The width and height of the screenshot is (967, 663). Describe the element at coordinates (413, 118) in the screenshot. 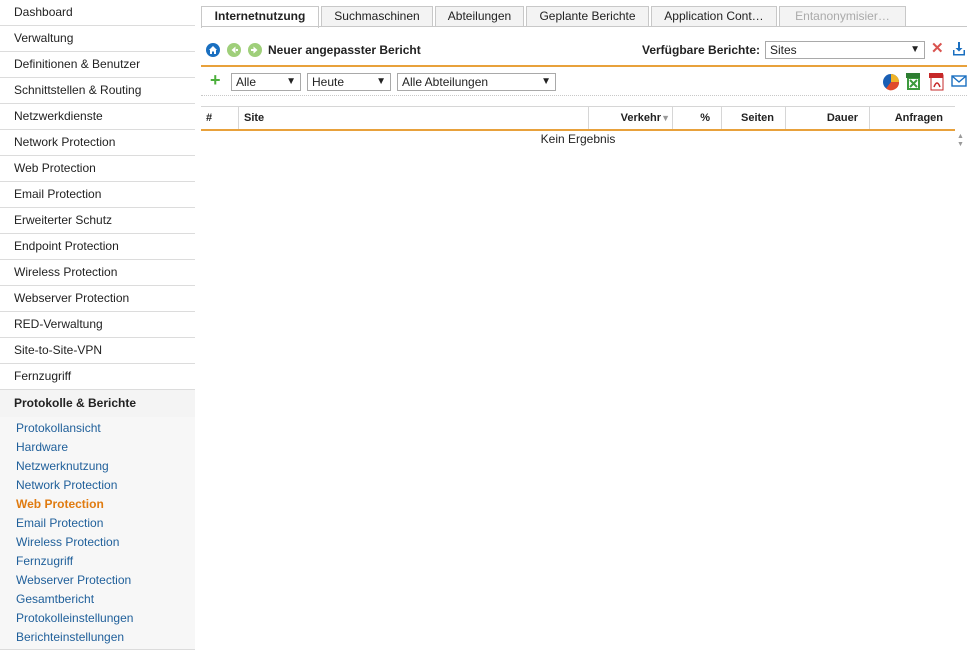

I see `column-header-site: Site` at that location.